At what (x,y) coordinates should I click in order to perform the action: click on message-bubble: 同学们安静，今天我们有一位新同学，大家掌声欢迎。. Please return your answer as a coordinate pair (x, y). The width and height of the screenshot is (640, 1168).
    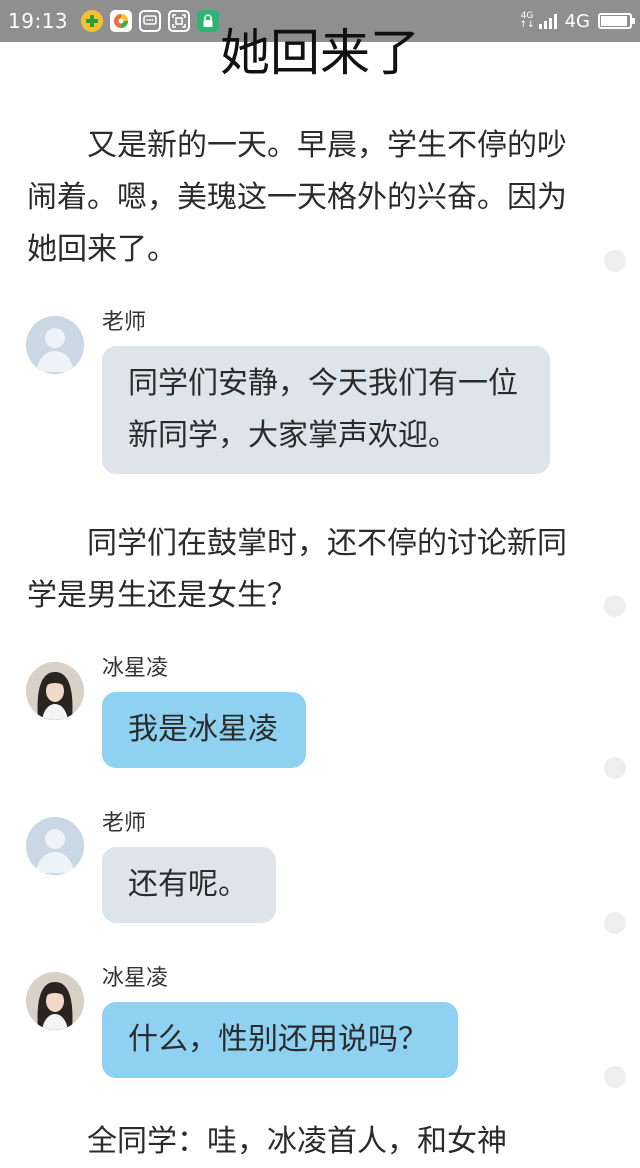
    Looking at the image, I should click on (326, 410).